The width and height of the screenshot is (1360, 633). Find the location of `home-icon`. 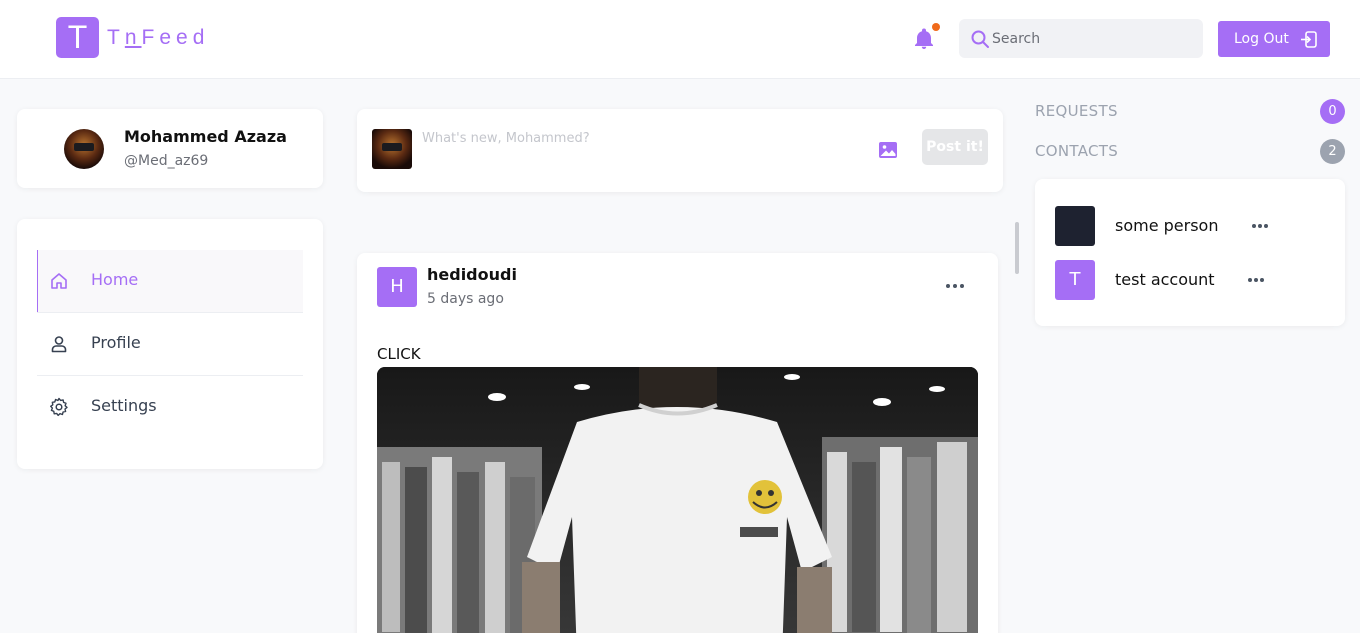

home-icon is located at coordinates (59, 281).